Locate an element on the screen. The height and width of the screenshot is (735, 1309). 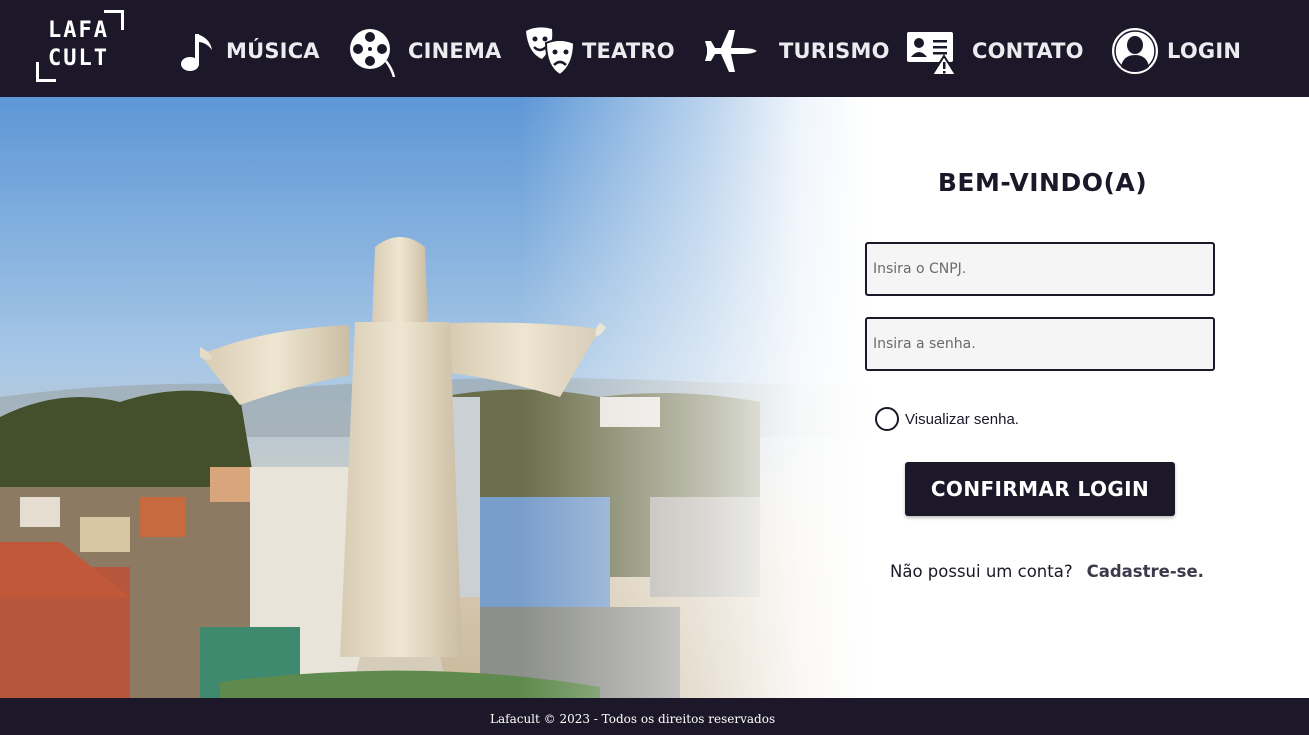
show-password-toggle: Visualizar senha. is located at coordinates (947, 419).